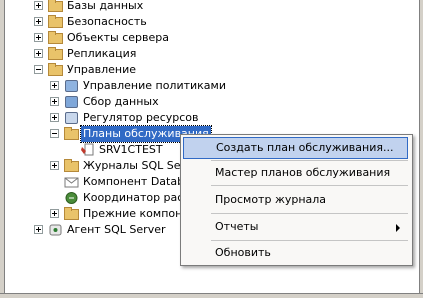  What do you see at coordinates (88, 150) in the screenshot?
I see `maintenance-plan-icon` at bounding box center [88, 150].